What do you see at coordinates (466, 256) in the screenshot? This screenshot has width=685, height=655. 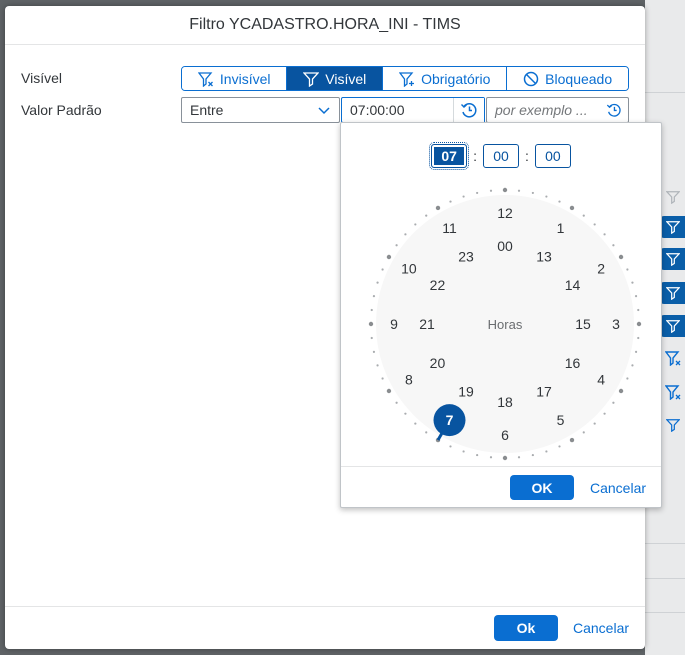 I see `hour-23: 23` at bounding box center [466, 256].